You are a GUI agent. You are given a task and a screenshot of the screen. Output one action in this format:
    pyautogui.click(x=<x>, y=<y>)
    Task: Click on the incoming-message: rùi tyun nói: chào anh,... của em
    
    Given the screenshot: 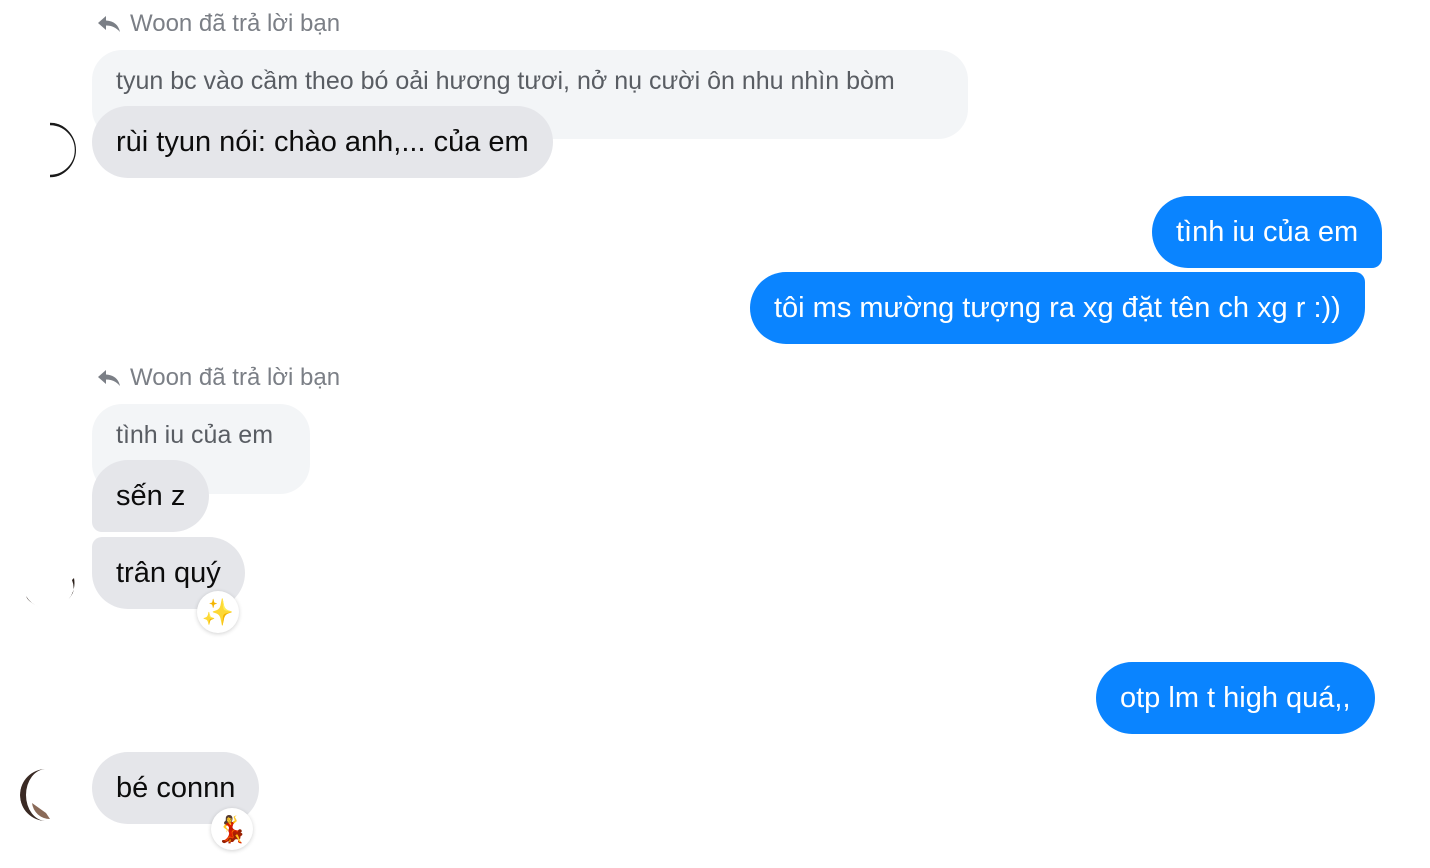 What is the action you would take?
    pyautogui.click(x=322, y=142)
    